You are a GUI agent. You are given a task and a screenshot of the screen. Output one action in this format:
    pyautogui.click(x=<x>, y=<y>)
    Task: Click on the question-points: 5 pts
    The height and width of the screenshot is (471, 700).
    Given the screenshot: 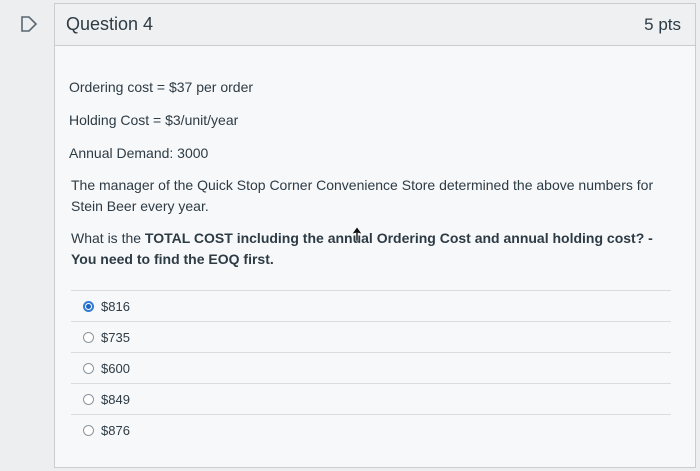 What is the action you would take?
    pyautogui.click(x=662, y=24)
    